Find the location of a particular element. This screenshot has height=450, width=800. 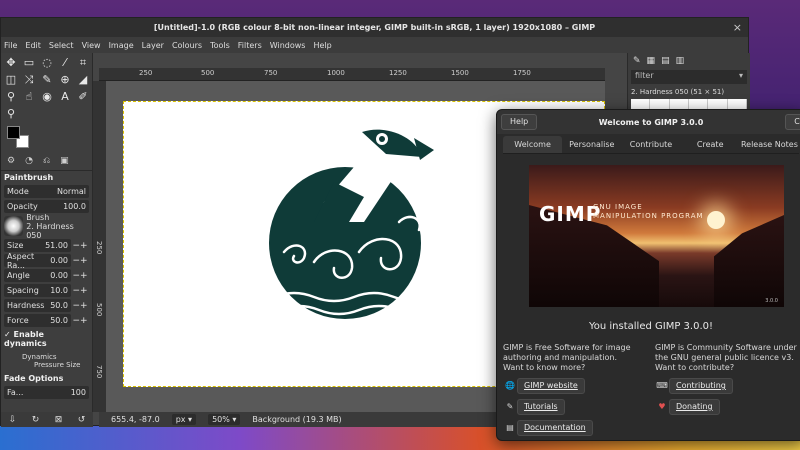

mode-row: Mode Normal is located at coordinates (46, 191).